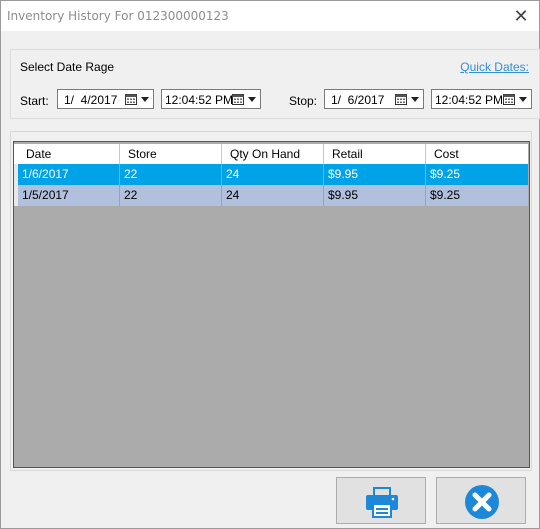 The width and height of the screenshot is (540, 529). I want to click on stop-date-picker: 1/ 6/2017, so click(374, 99).